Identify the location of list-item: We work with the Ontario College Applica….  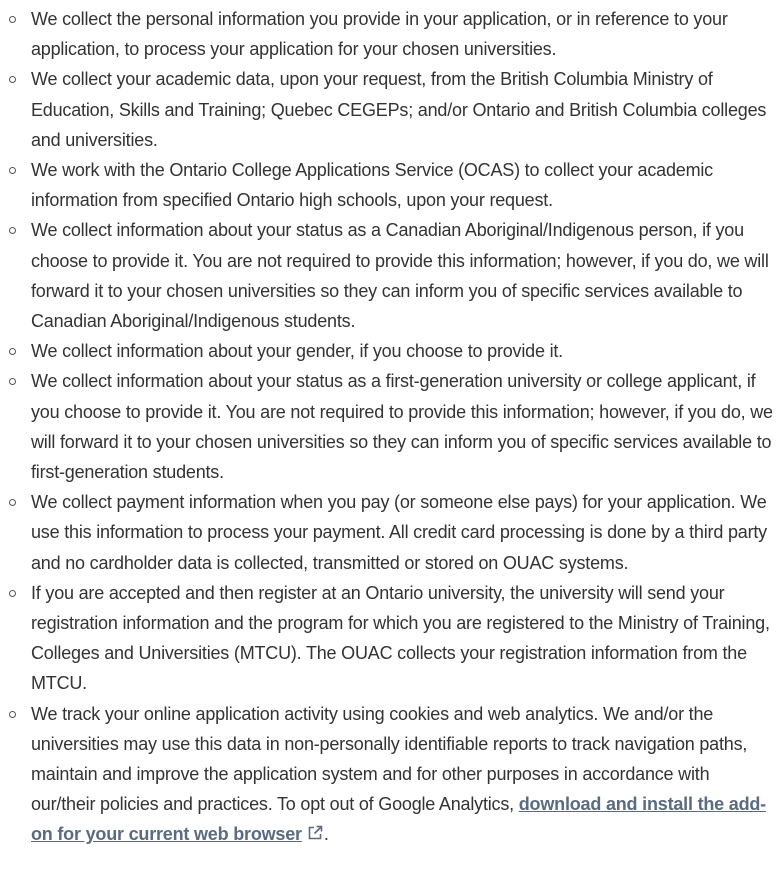
(392, 185).